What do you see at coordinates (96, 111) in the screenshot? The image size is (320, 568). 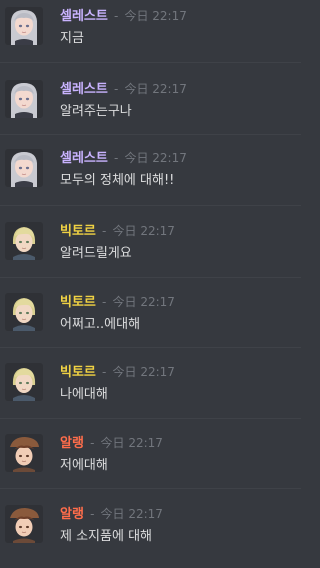 I see `message-text: 알려주는구나` at bounding box center [96, 111].